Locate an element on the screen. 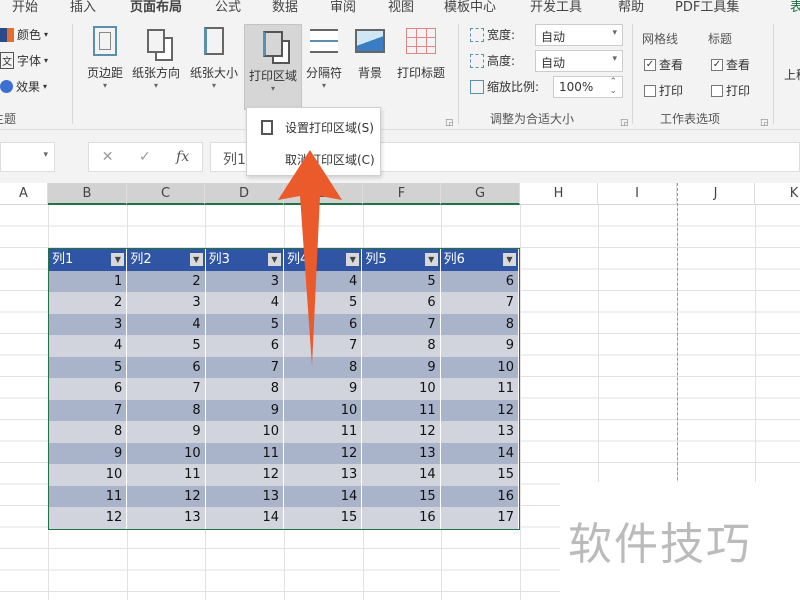  print-titles-button: 打印标题 is located at coordinates (421, 51).